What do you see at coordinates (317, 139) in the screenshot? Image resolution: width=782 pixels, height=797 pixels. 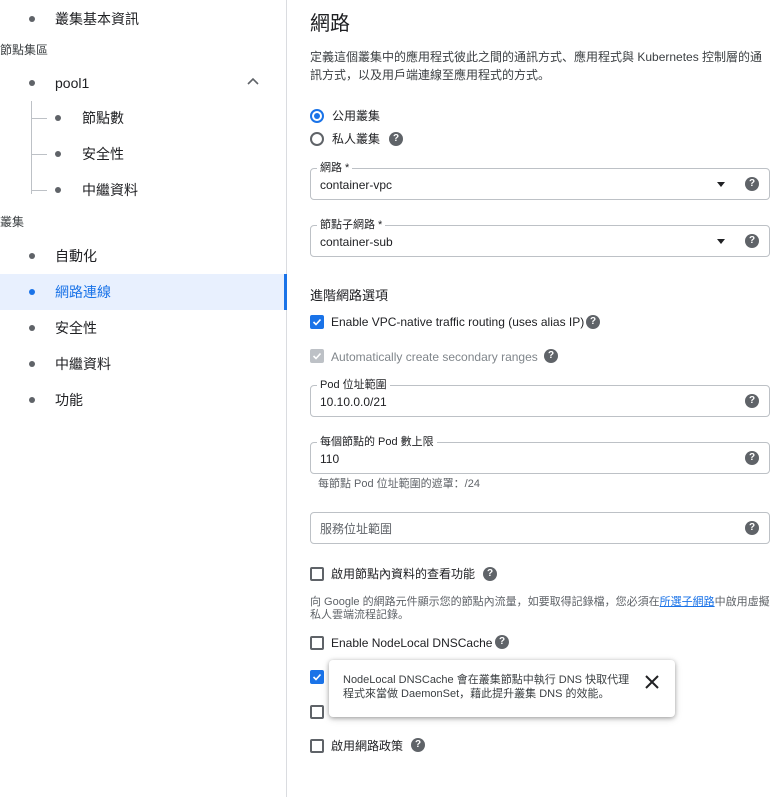 I see `private-cluster-radio` at bounding box center [317, 139].